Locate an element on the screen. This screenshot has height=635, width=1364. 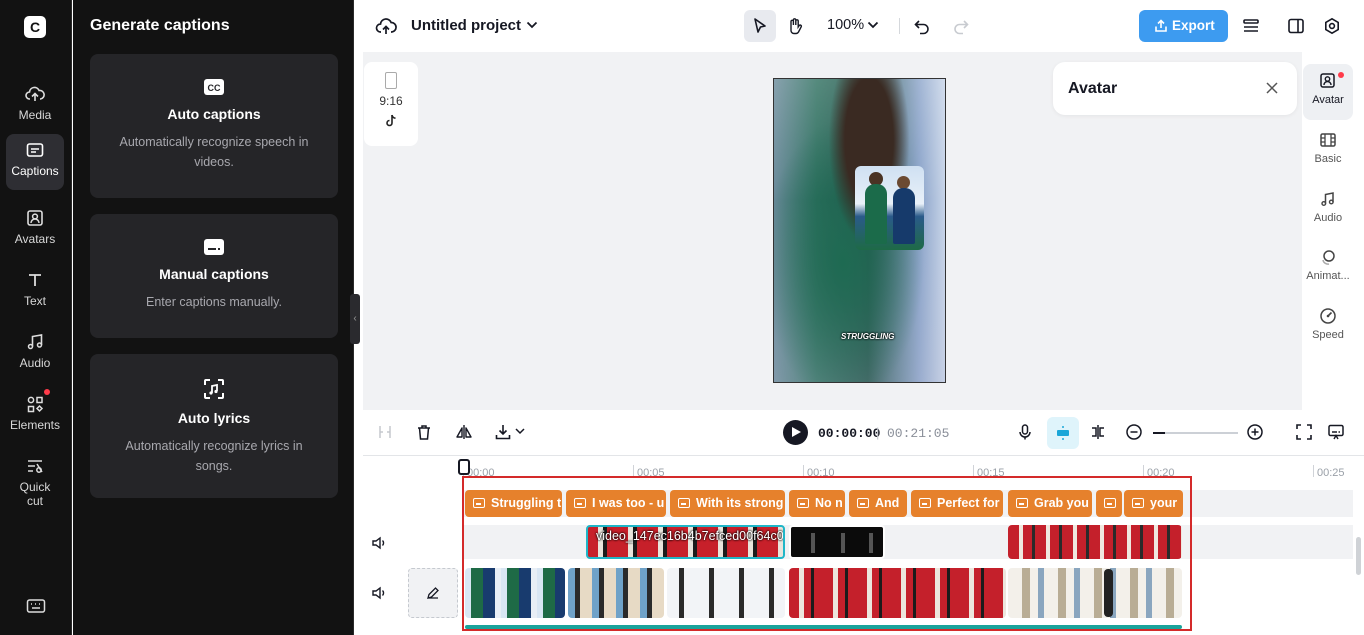
playhead is located at coordinates (464, 467).